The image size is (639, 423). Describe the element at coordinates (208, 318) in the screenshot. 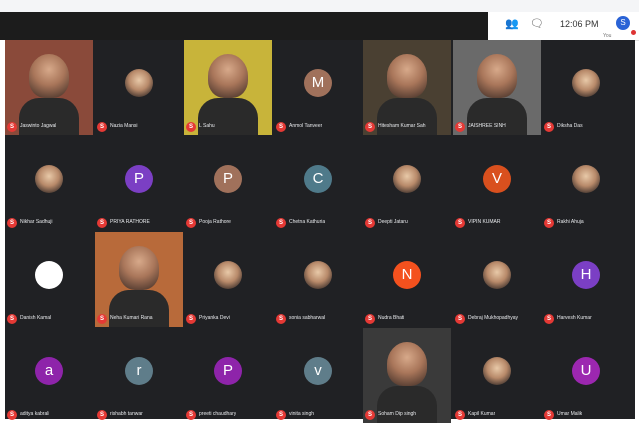

I see `participant-name-row: S Priyanka Devi` at that location.